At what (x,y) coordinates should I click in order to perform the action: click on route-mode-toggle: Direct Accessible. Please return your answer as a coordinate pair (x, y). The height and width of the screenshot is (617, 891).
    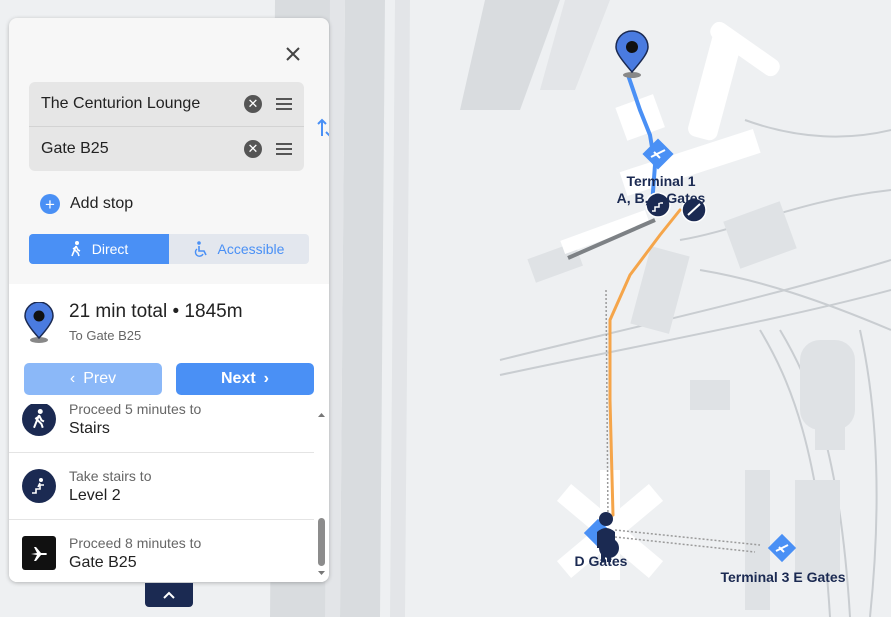
    Looking at the image, I should click on (169, 249).